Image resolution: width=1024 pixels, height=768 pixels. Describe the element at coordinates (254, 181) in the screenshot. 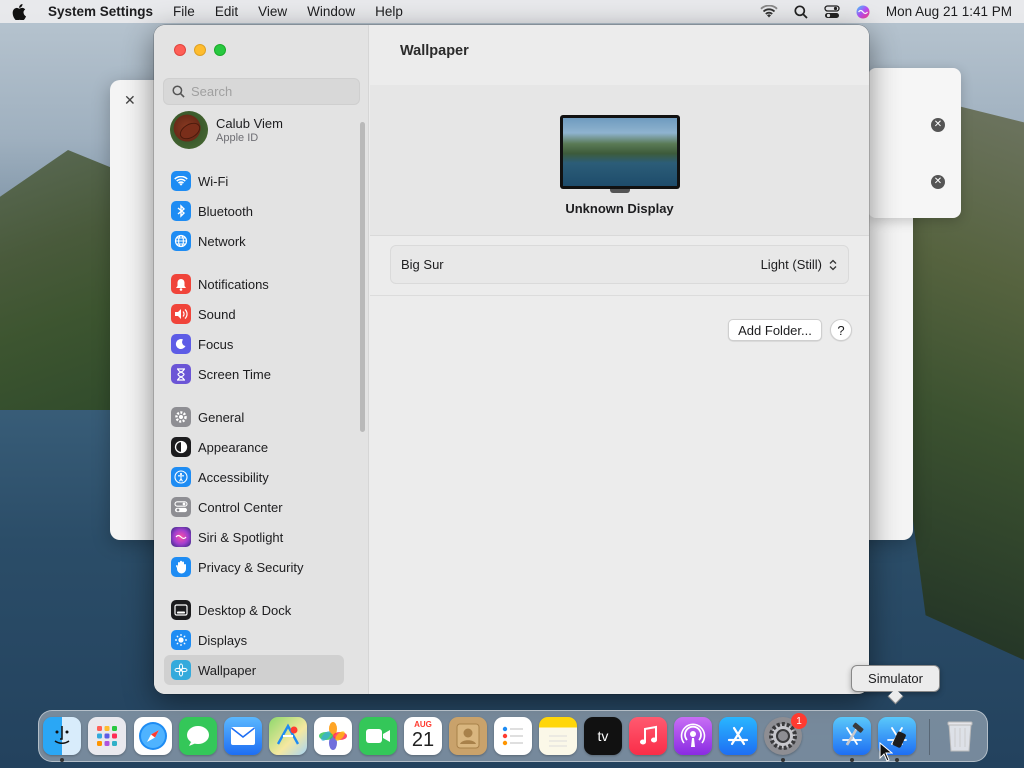

I see `sidebar-item-wifi: Wi-Fi` at that location.